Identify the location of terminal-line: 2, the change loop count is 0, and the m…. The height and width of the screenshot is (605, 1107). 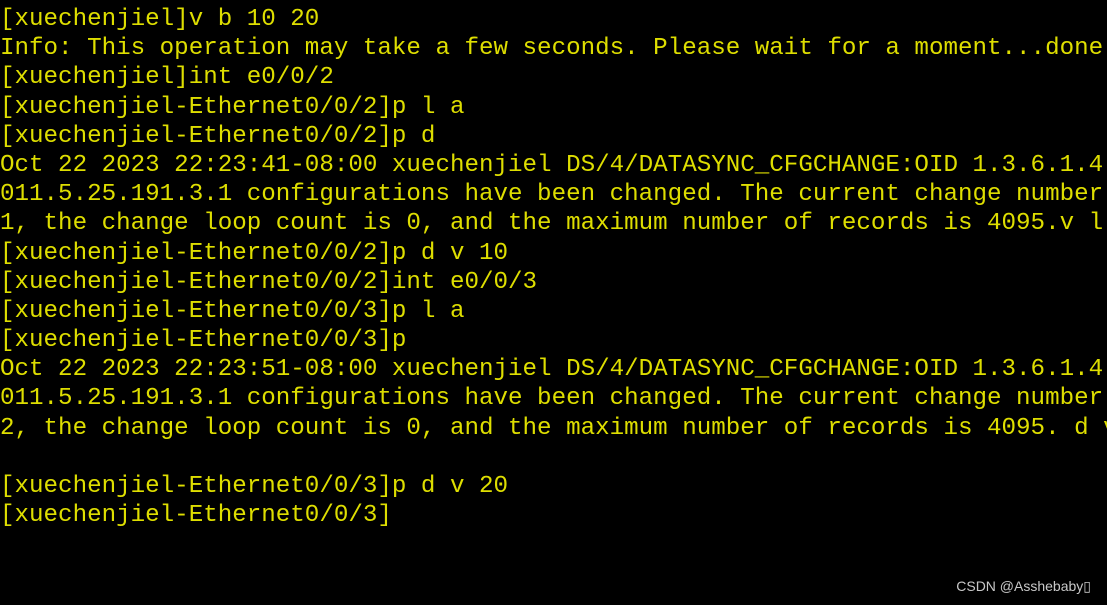
(553, 428).